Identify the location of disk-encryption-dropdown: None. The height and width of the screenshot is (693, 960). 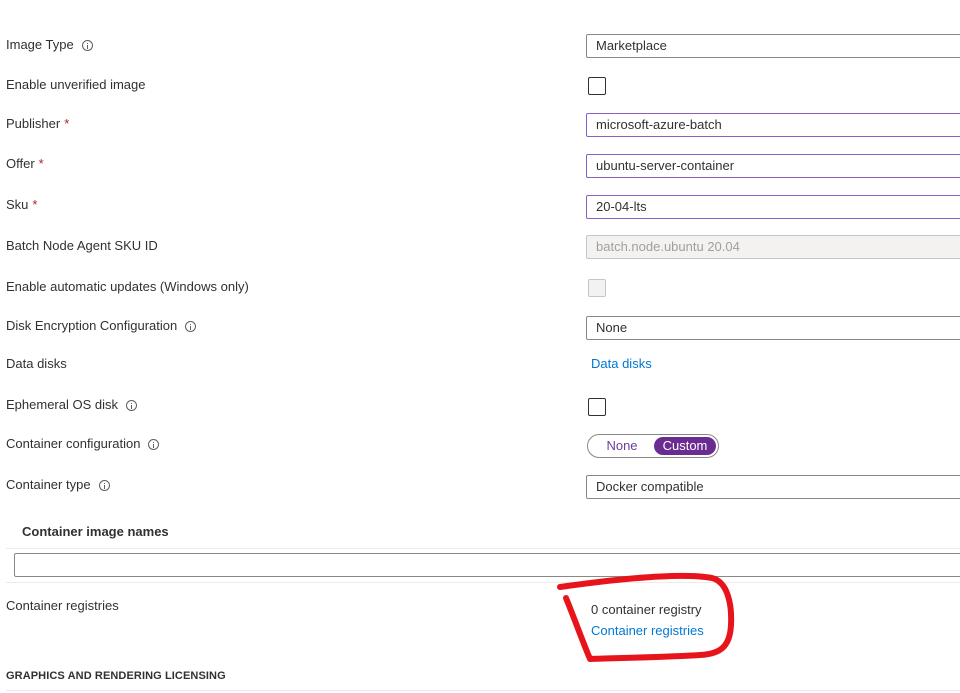
(773, 328).